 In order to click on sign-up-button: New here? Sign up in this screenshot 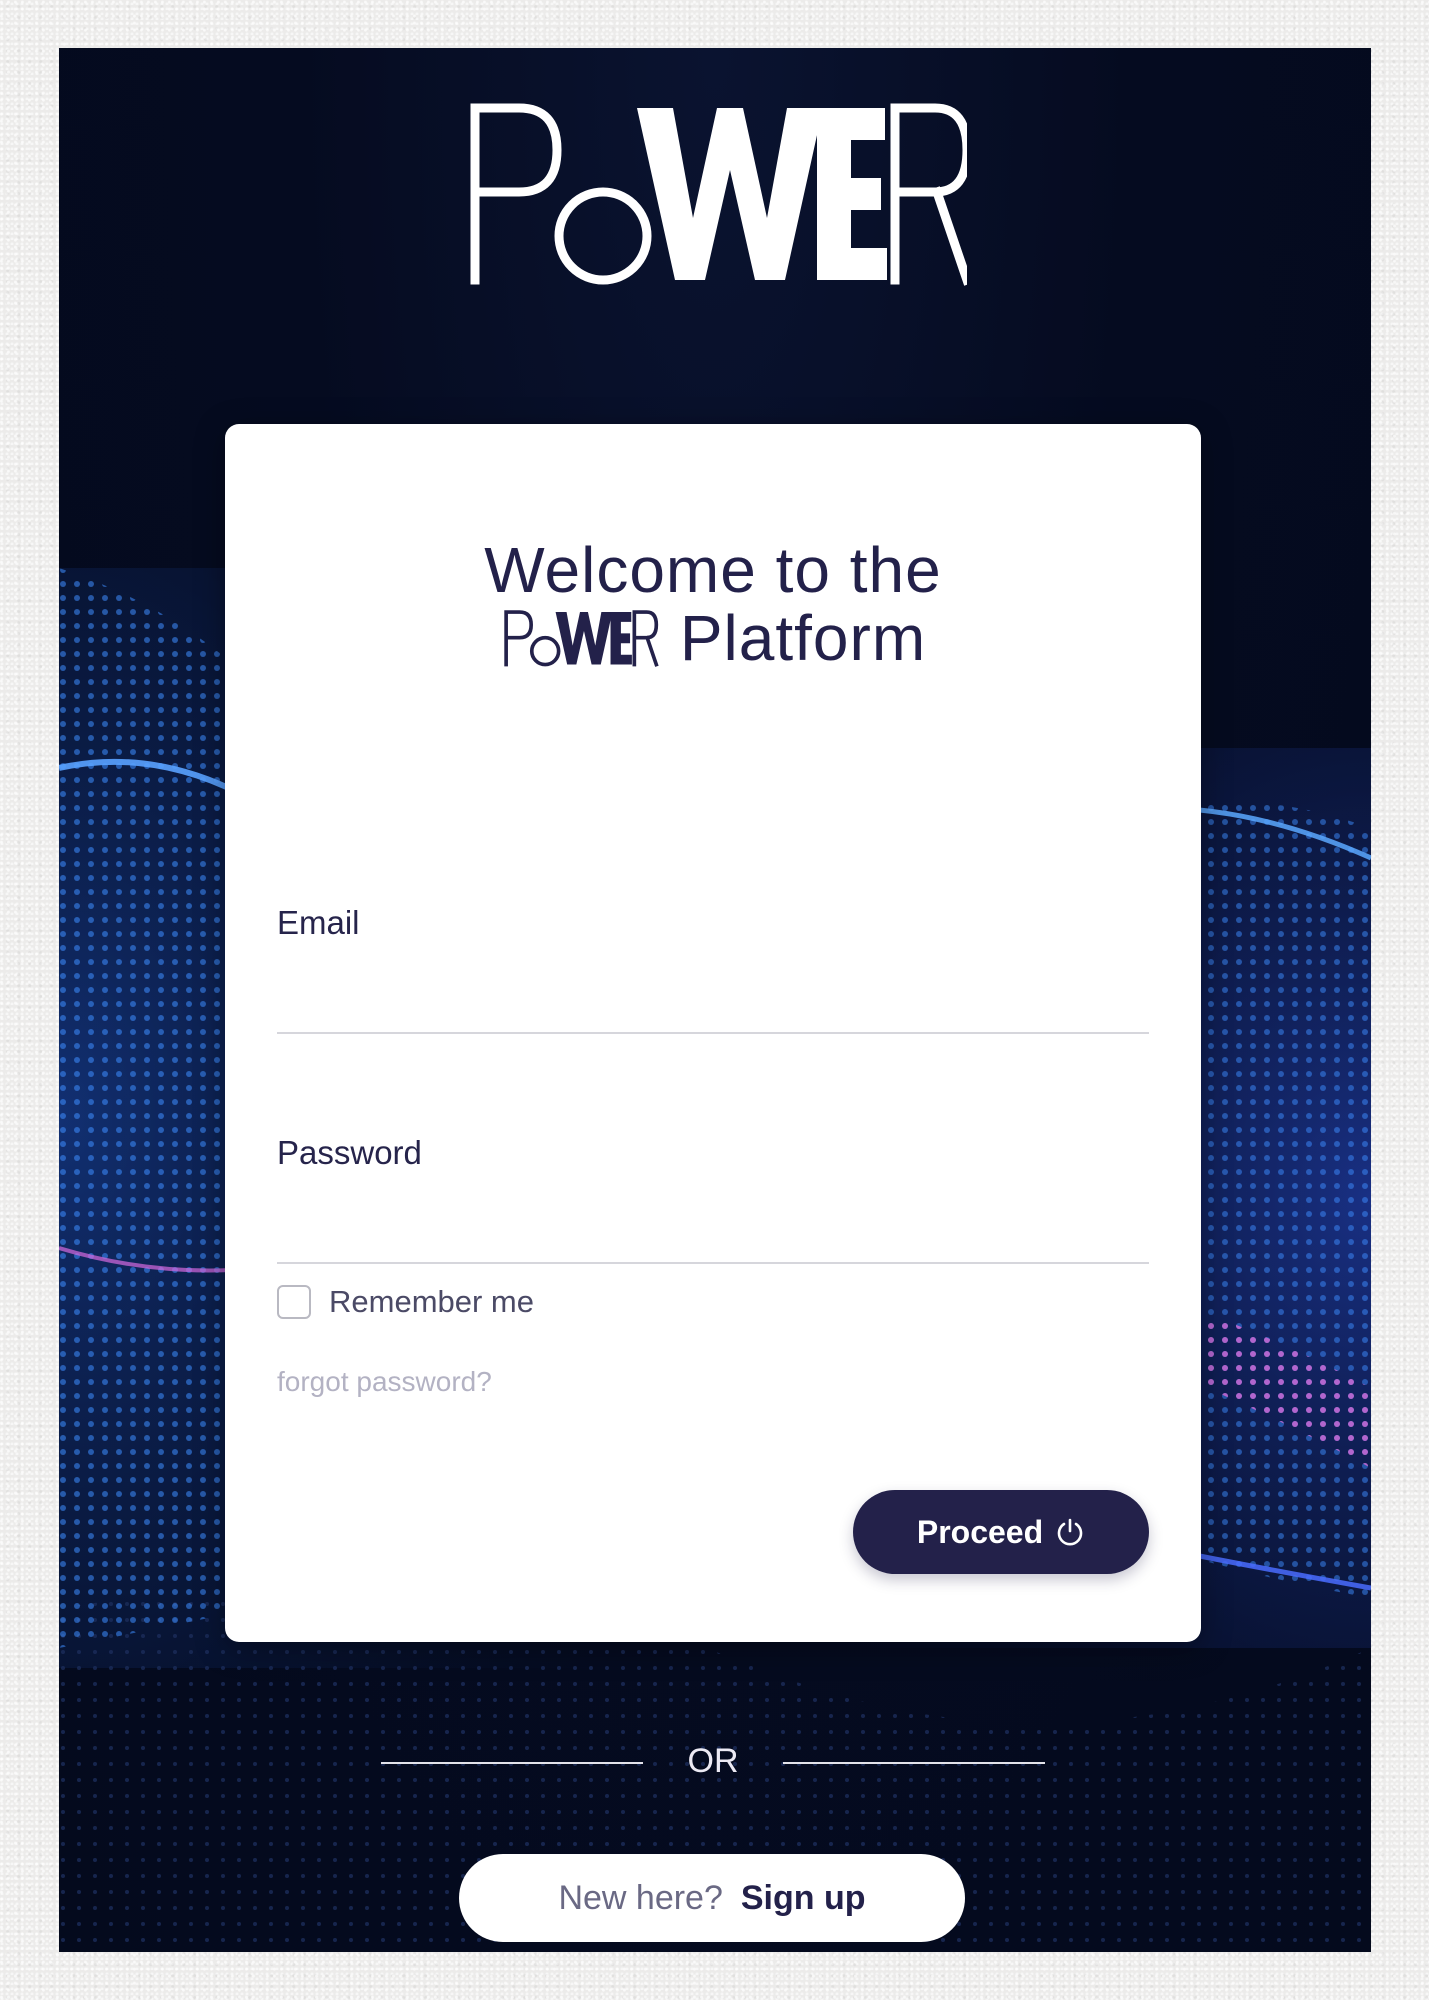, I will do `click(712, 1898)`.